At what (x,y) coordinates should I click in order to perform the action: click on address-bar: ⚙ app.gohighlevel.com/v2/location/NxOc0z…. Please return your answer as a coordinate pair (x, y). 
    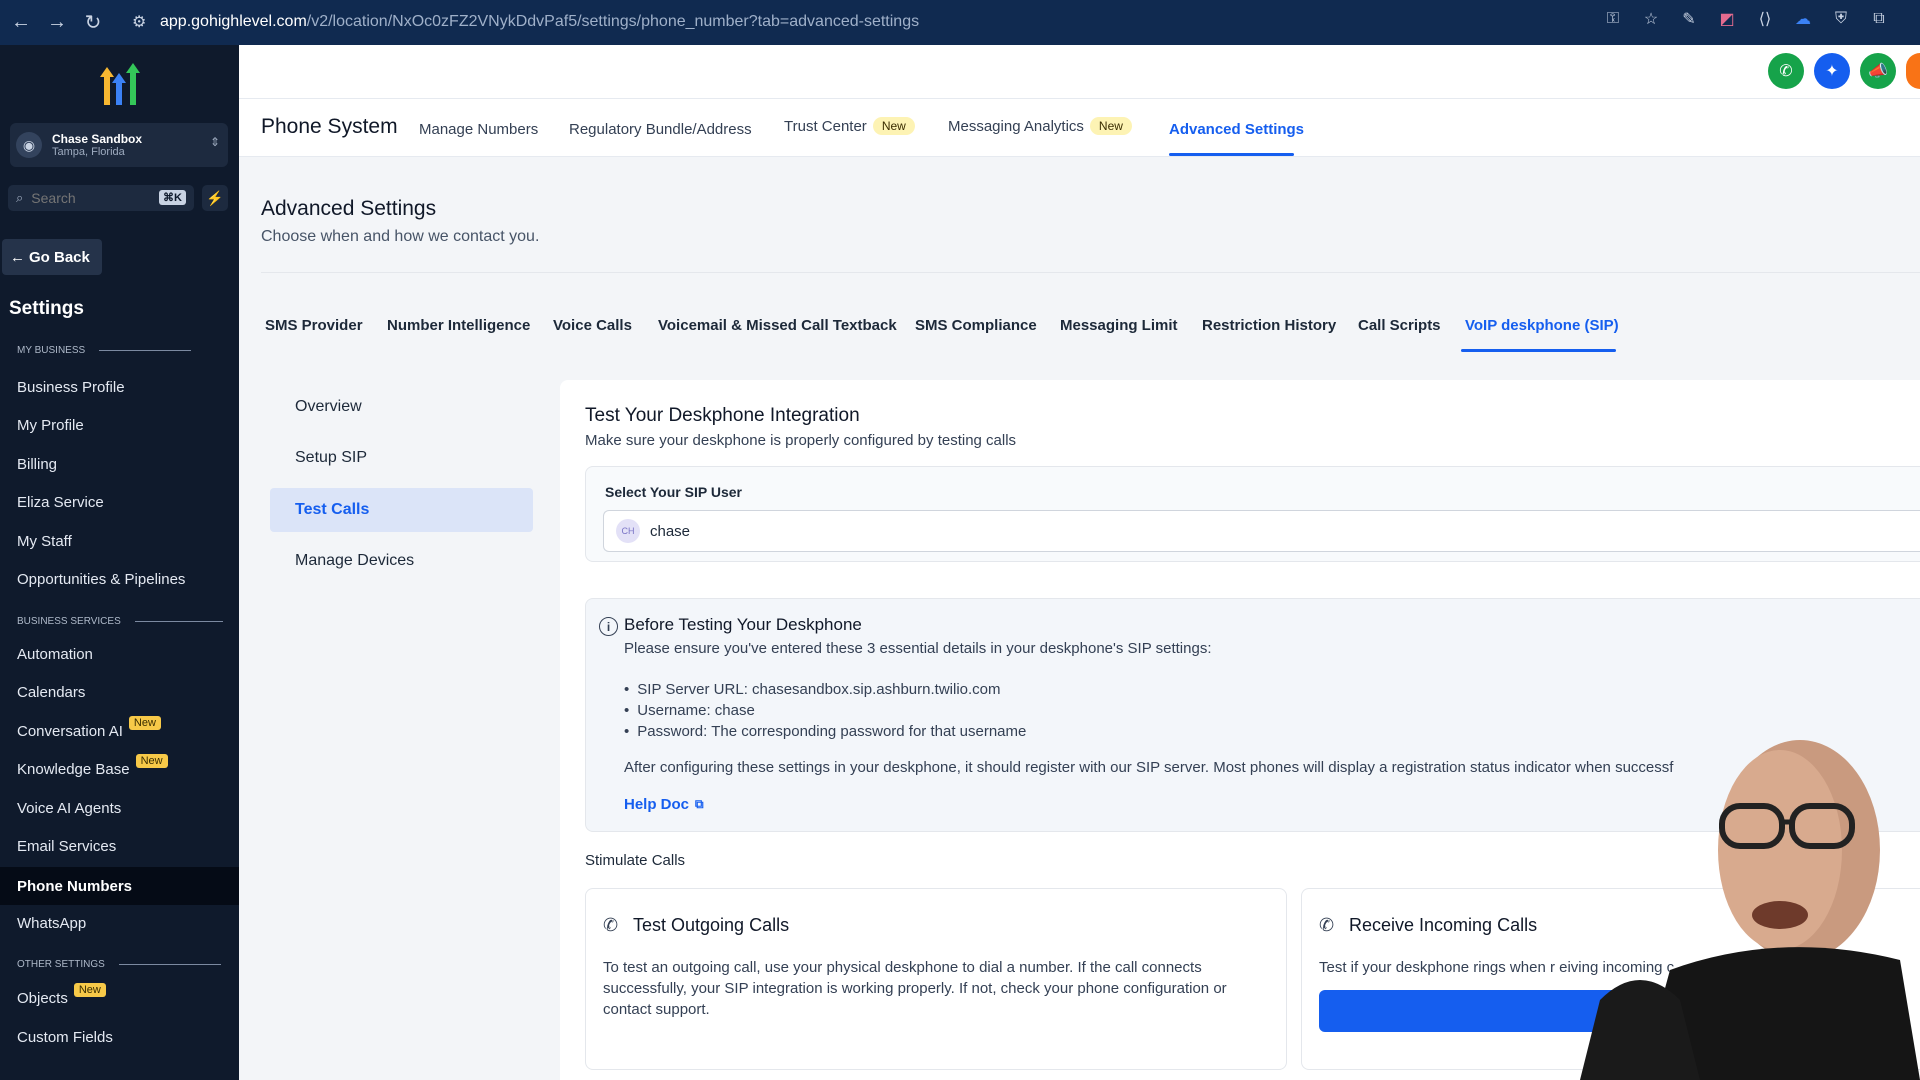
    Looking at the image, I should click on (927, 22).